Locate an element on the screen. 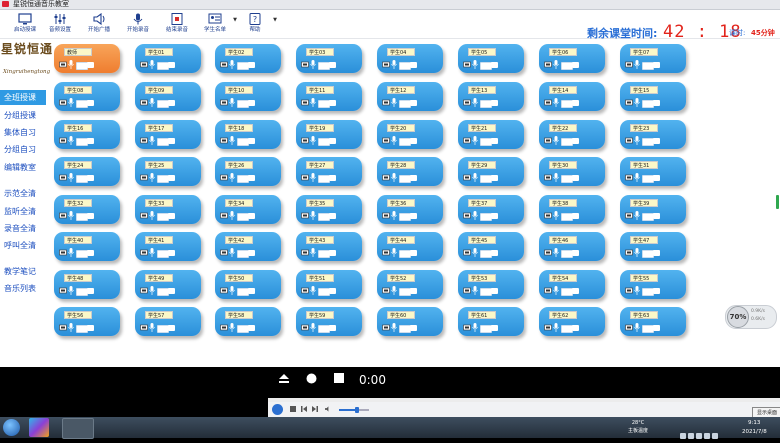  student-seat: 学生41 is located at coordinates (168, 246).